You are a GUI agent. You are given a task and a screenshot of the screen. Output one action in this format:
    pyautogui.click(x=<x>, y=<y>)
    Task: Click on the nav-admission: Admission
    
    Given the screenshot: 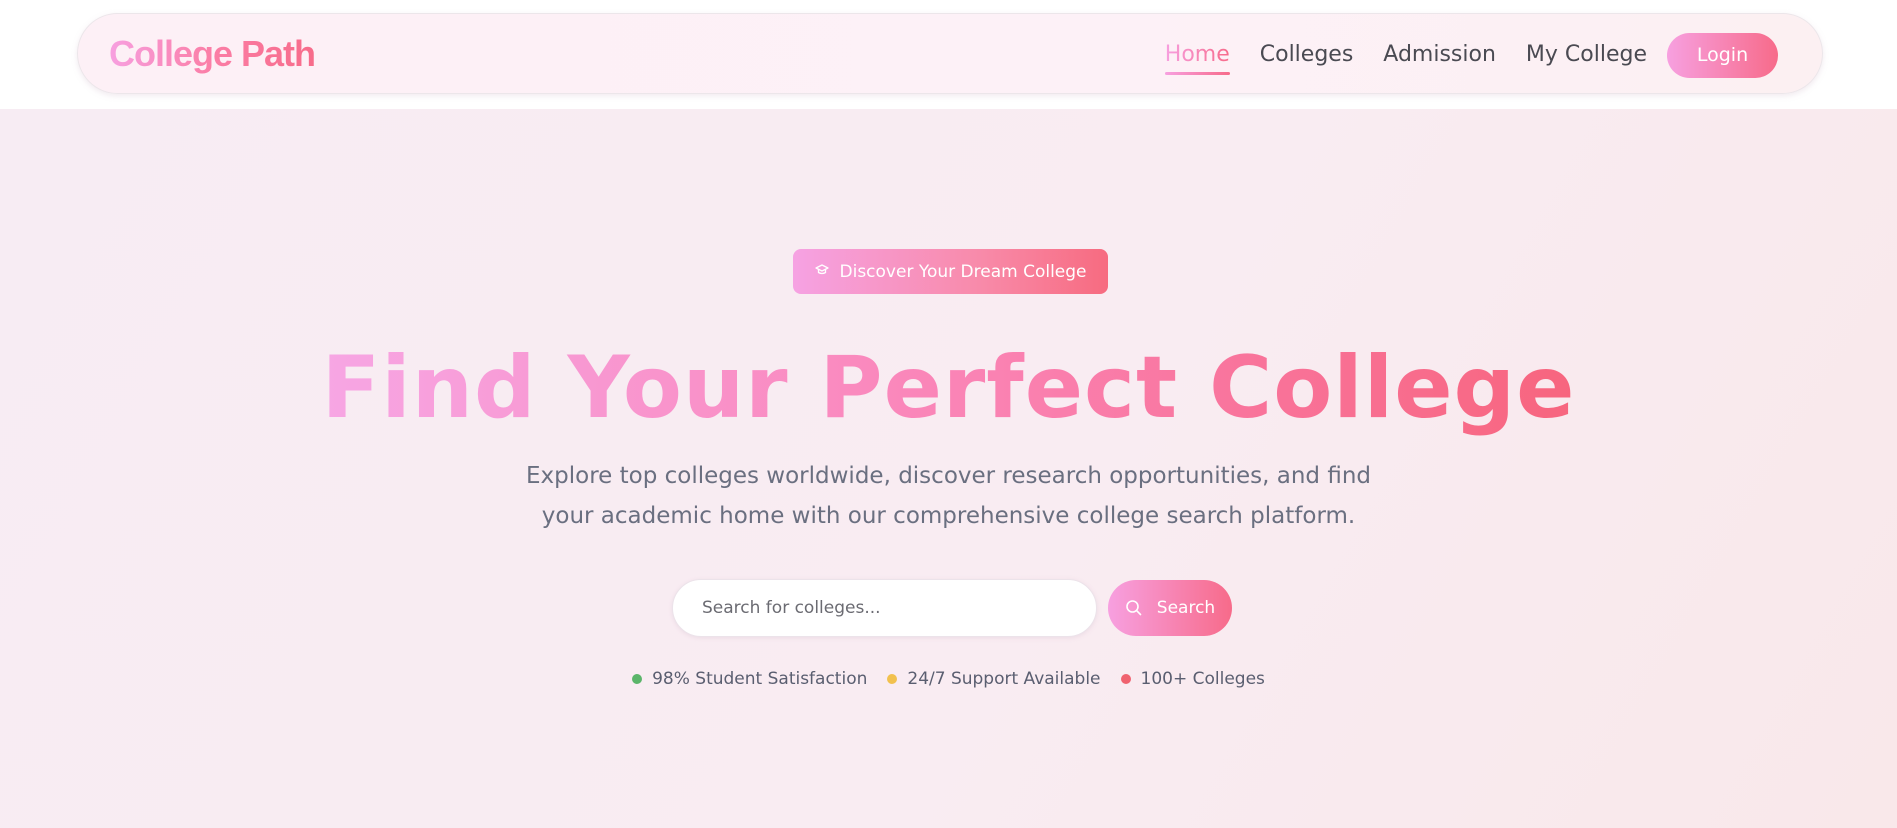 What is the action you would take?
    pyautogui.click(x=1439, y=55)
    